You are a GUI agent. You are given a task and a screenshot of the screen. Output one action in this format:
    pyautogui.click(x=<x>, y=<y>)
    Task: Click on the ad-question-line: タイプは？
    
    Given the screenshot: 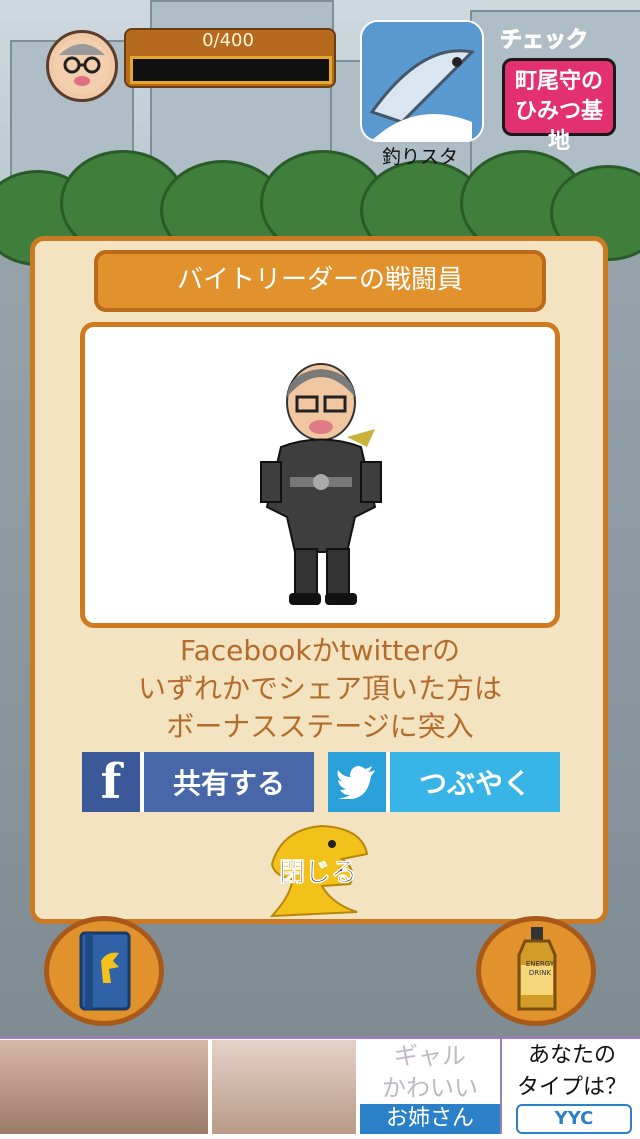 What is the action you would take?
    pyautogui.click(x=571, y=1087)
    